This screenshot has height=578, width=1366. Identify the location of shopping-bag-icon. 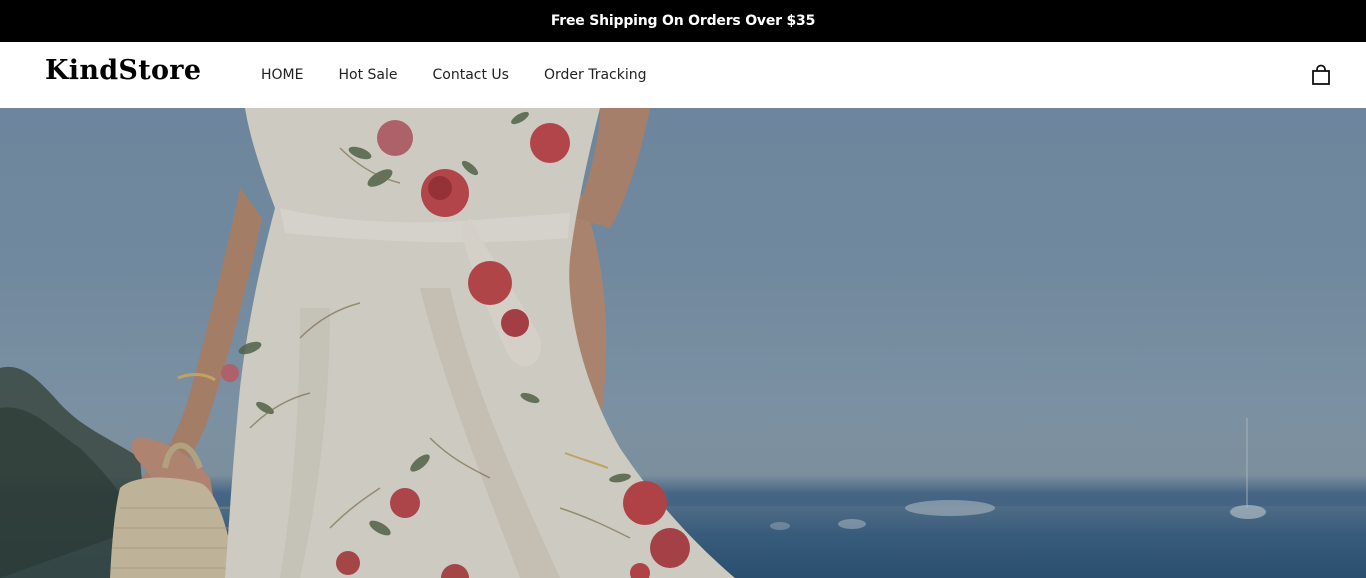
(1321, 74).